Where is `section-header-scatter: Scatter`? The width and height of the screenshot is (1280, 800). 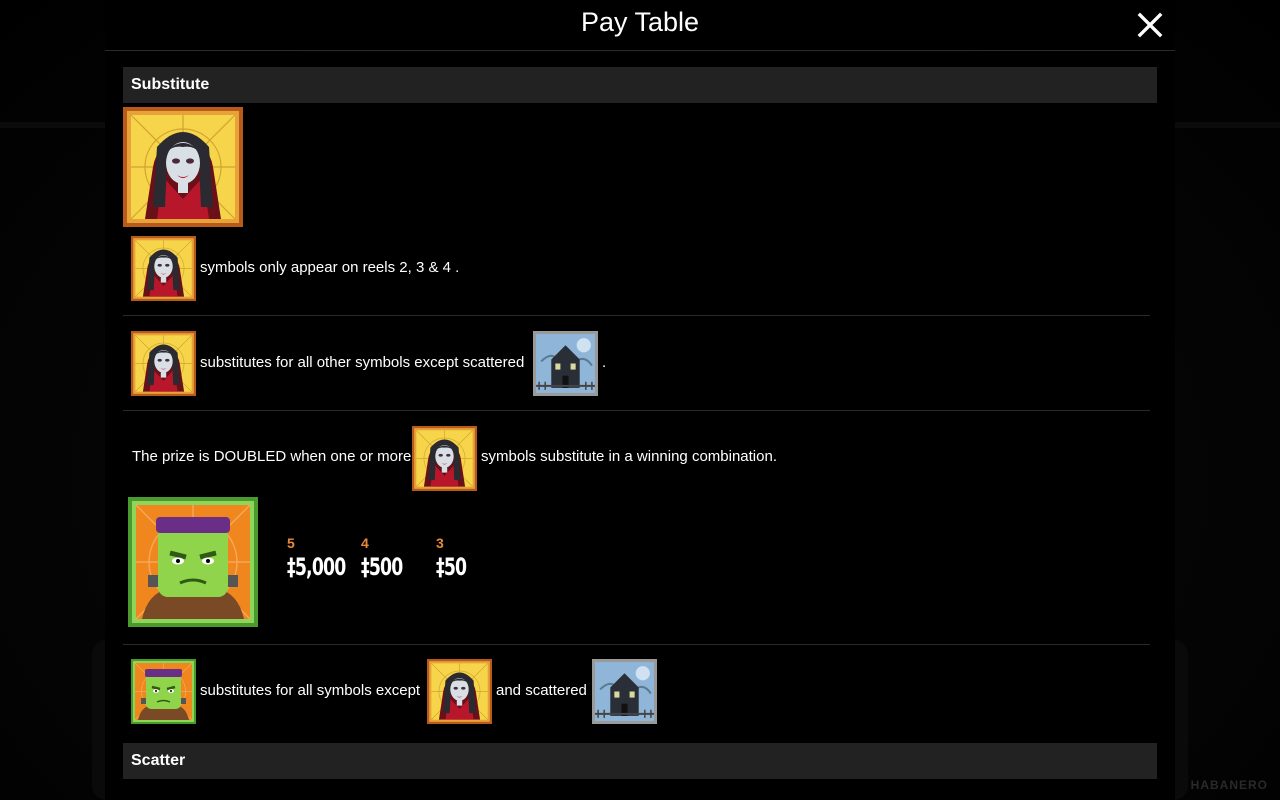 section-header-scatter: Scatter is located at coordinates (640, 761).